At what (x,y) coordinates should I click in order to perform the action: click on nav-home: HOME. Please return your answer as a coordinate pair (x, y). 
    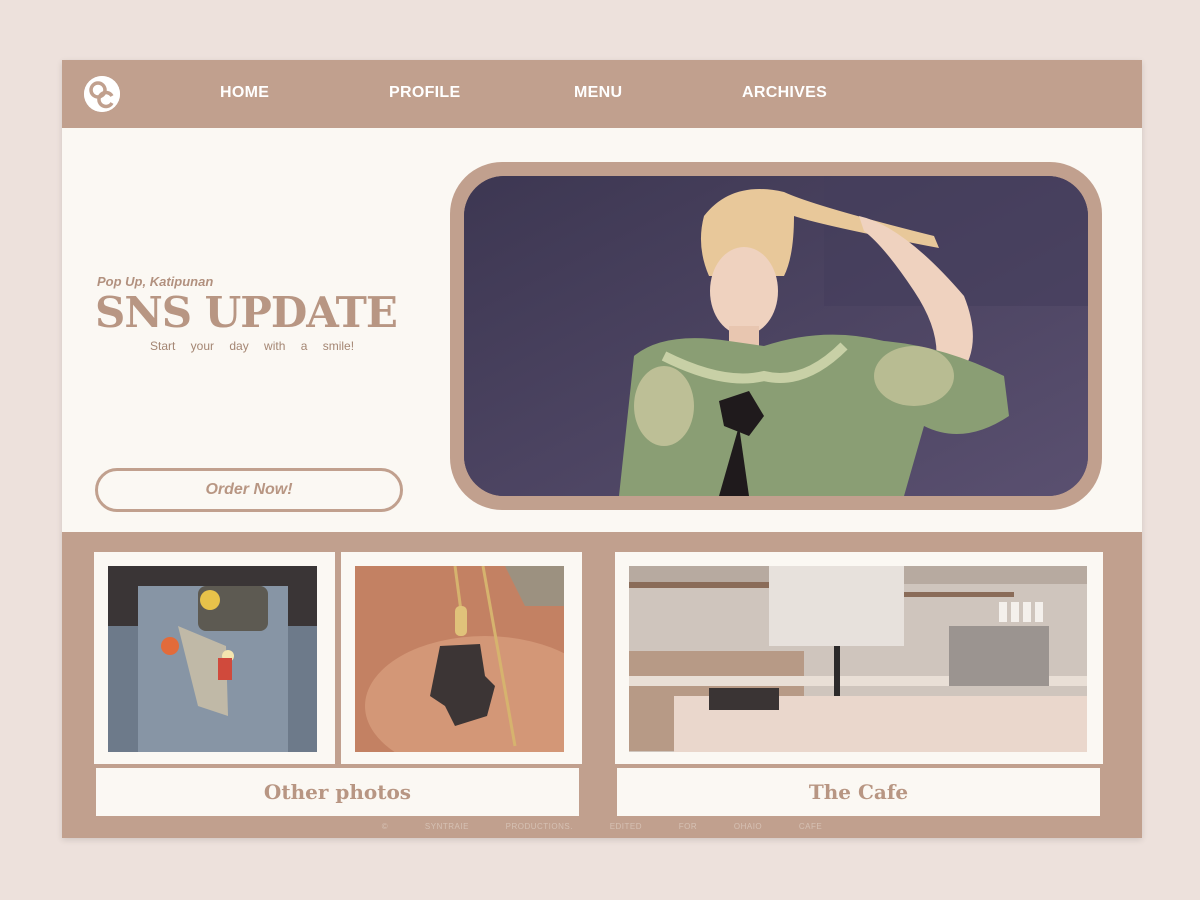
    Looking at the image, I should click on (244, 93).